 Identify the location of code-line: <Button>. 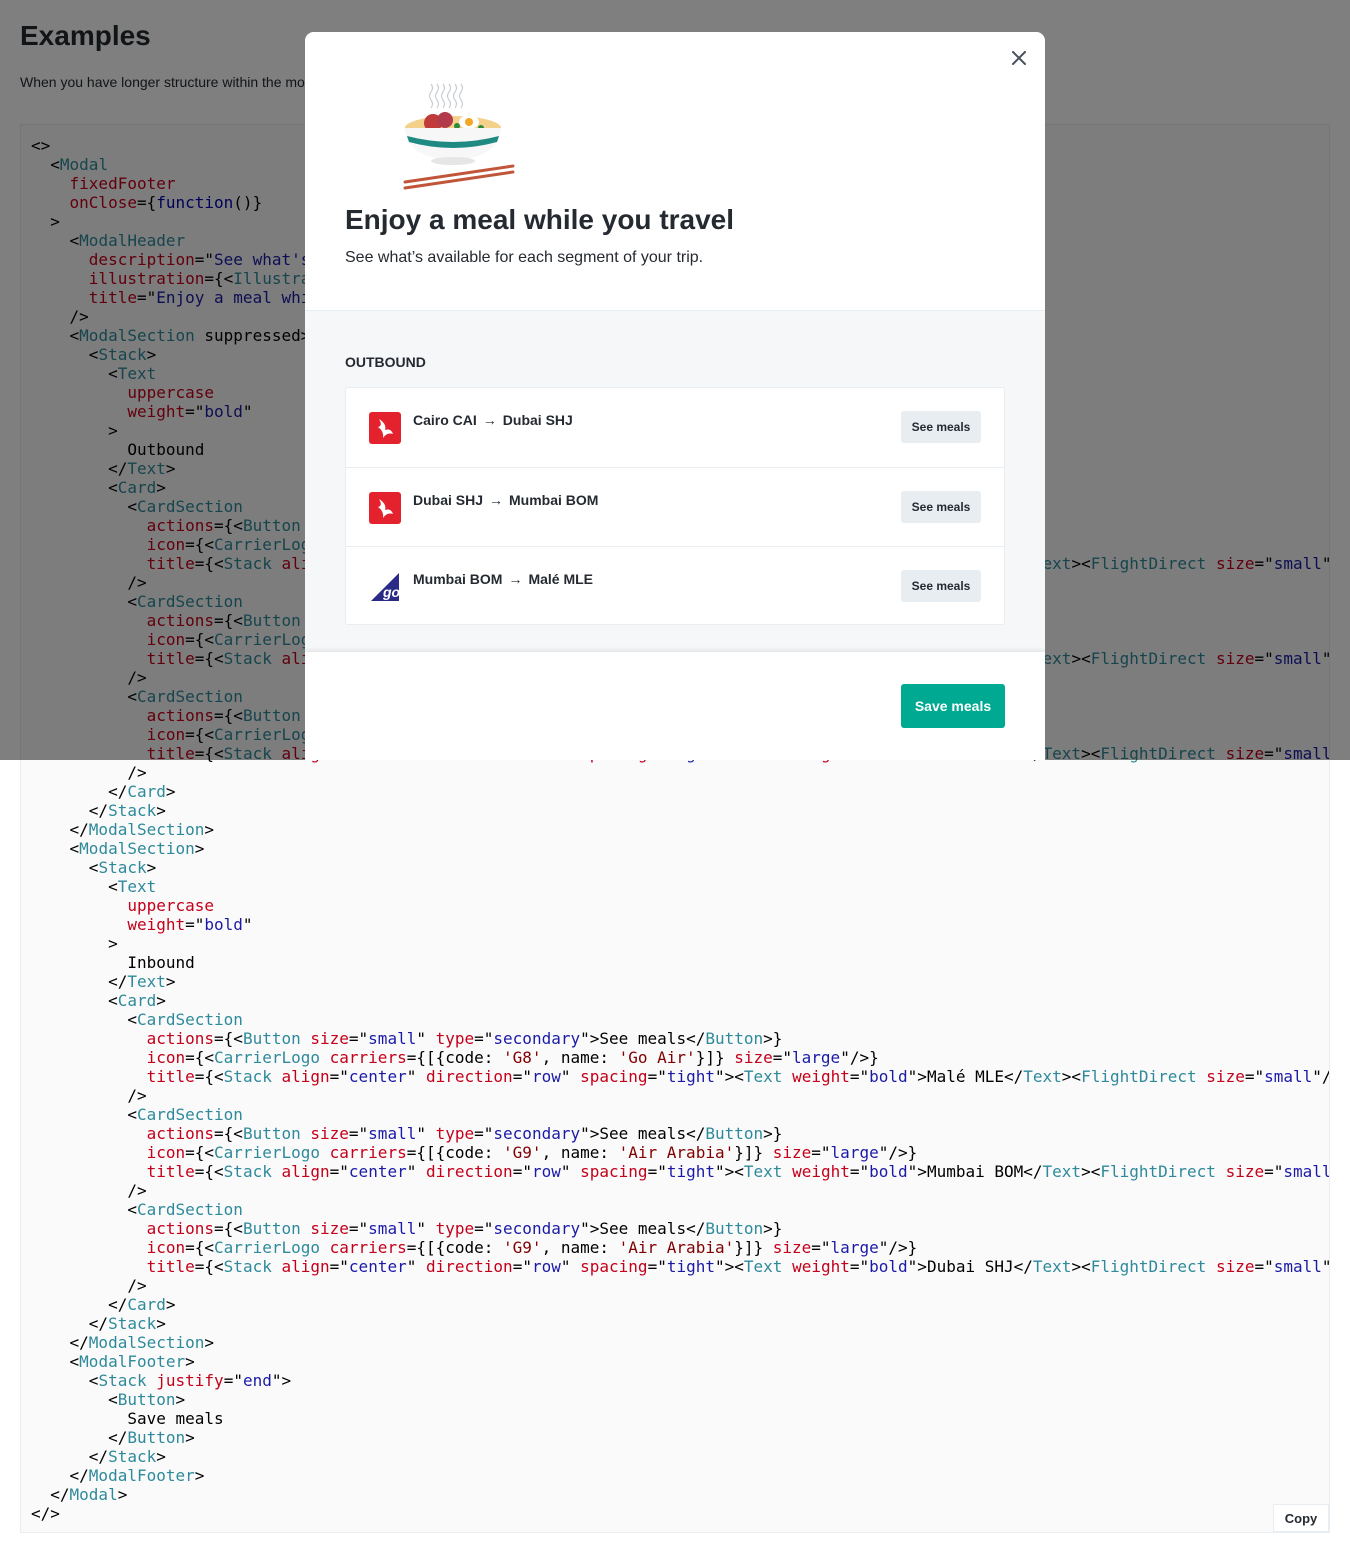
(108, 1399).